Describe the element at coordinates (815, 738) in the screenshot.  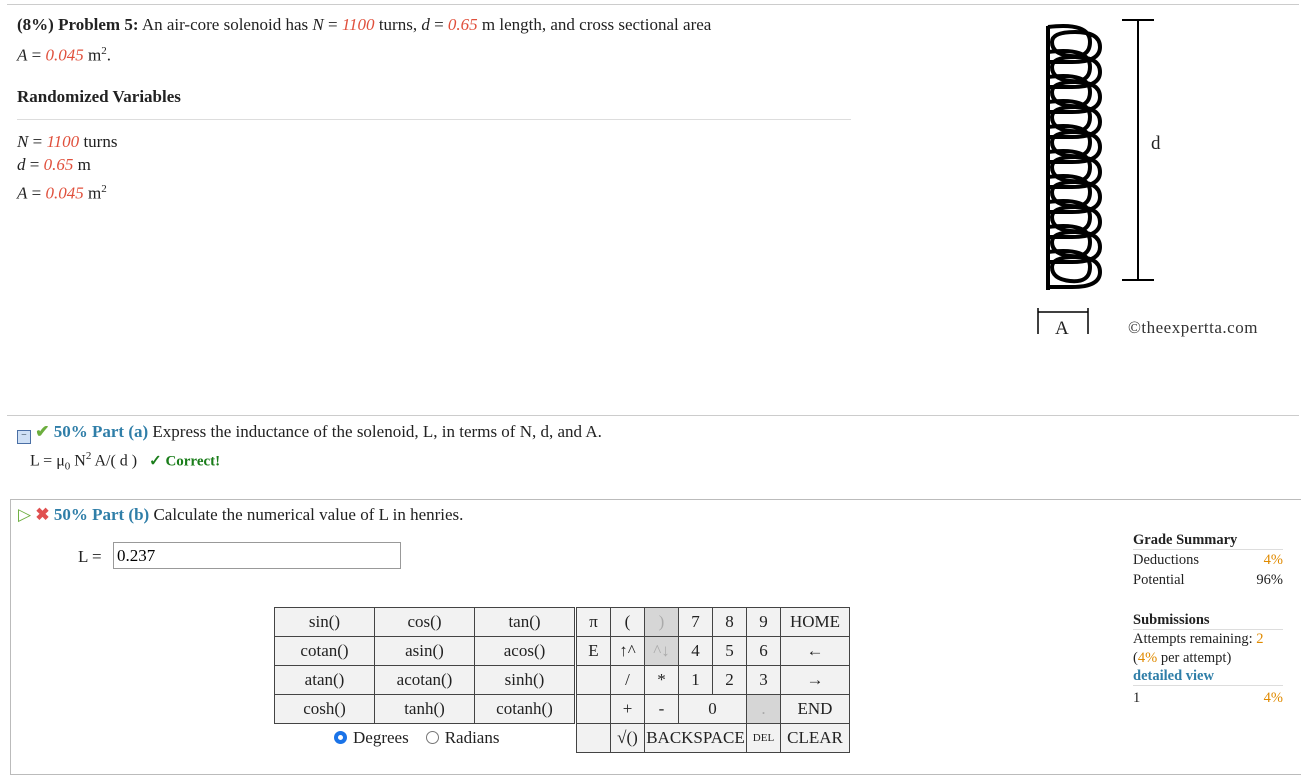
I see `key-clear: CLEAR` at that location.